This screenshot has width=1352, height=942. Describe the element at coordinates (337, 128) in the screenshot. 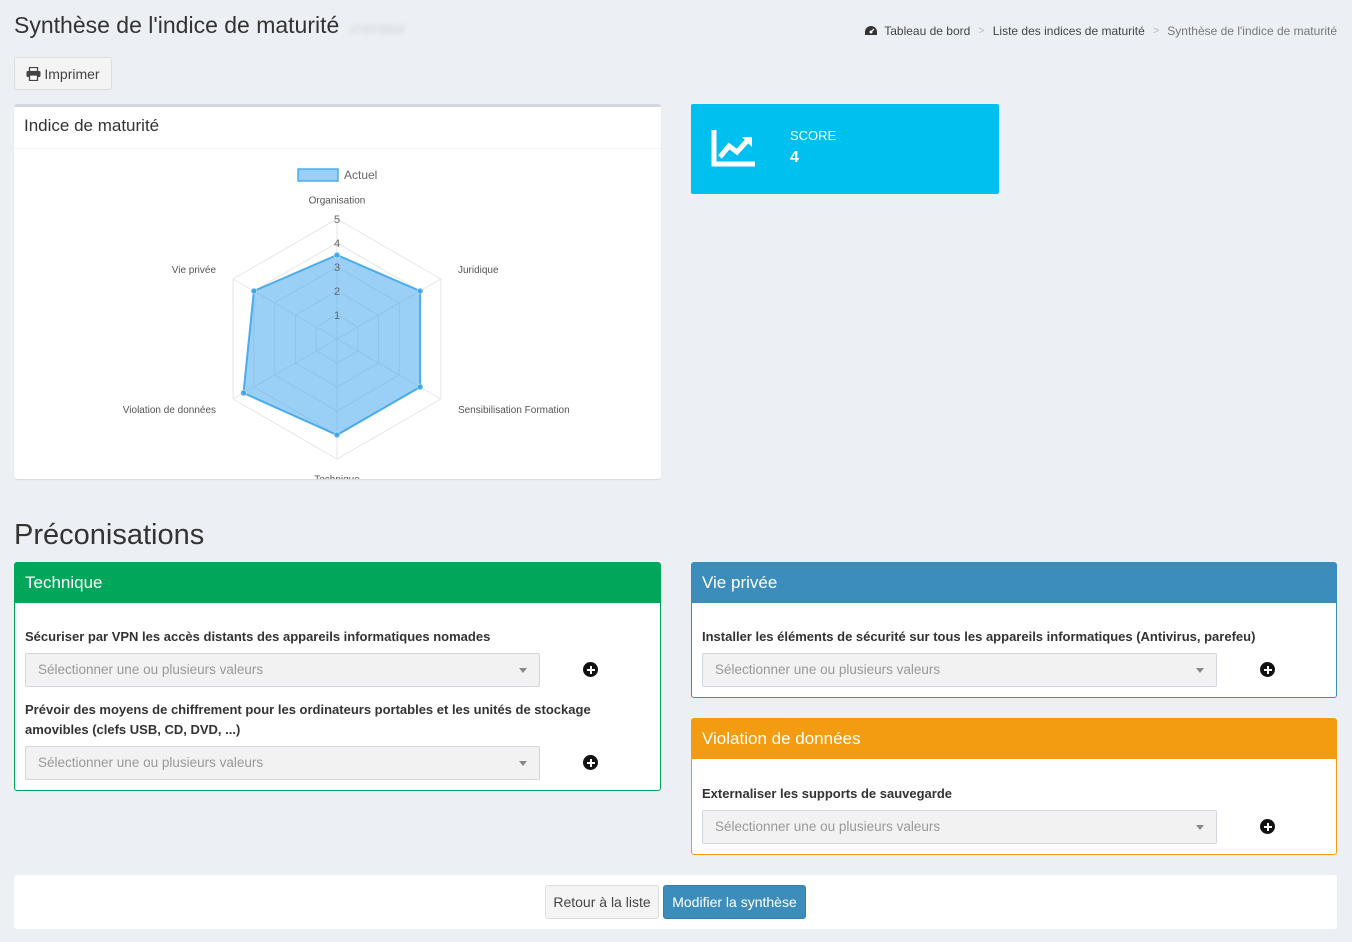

I see `chart-panel-title: Indice de maturité` at that location.